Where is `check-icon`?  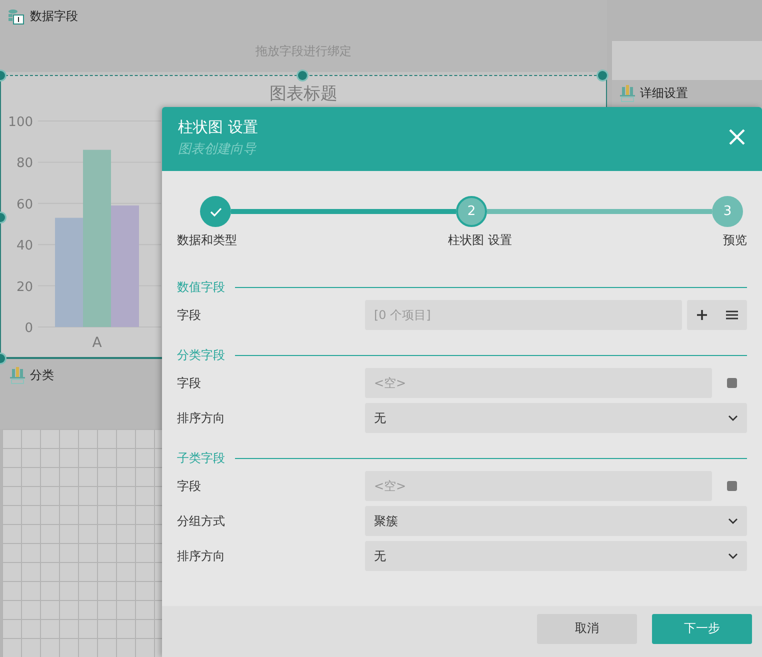 check-icon is located at coordinates (216, 211).